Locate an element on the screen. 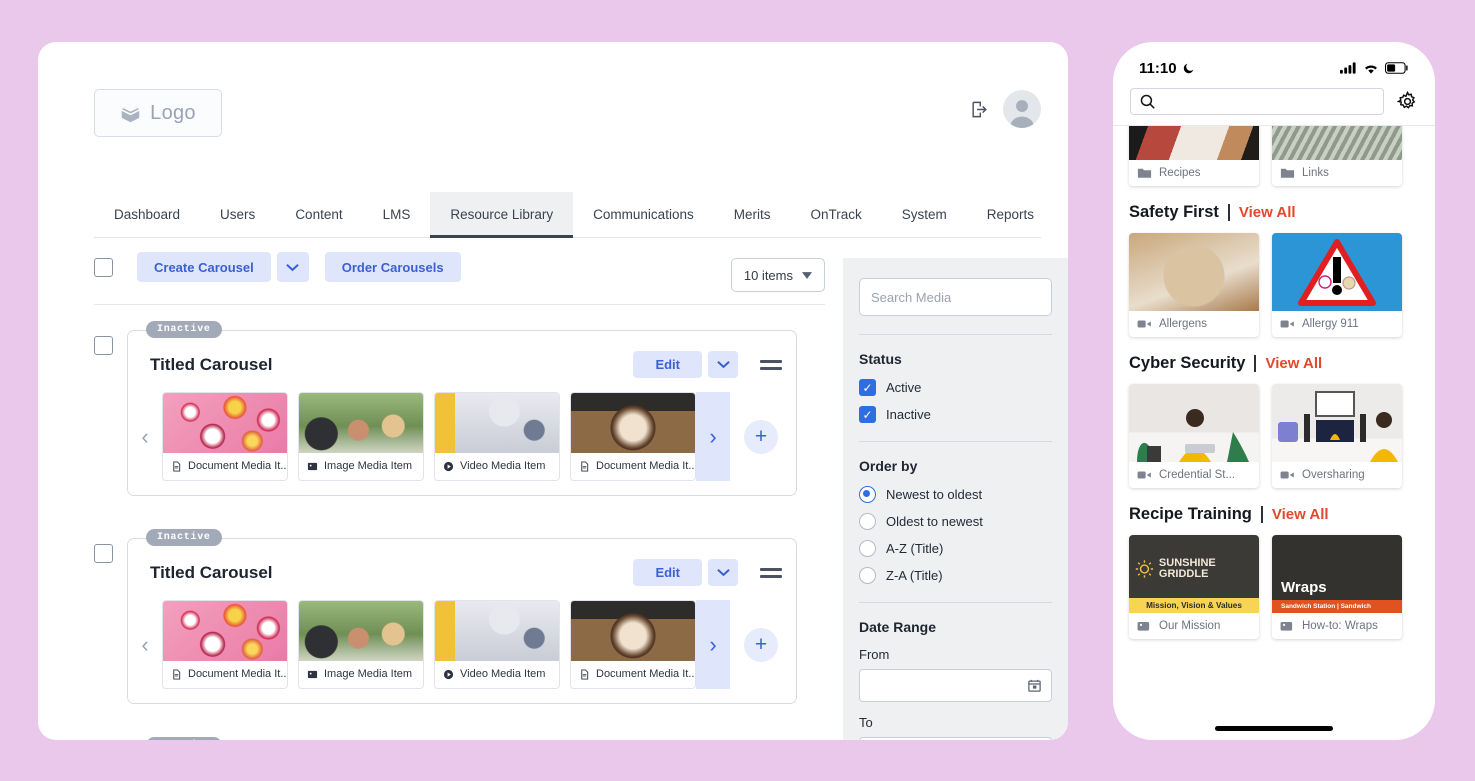  search-media-input is located at coordinates (959, 297).